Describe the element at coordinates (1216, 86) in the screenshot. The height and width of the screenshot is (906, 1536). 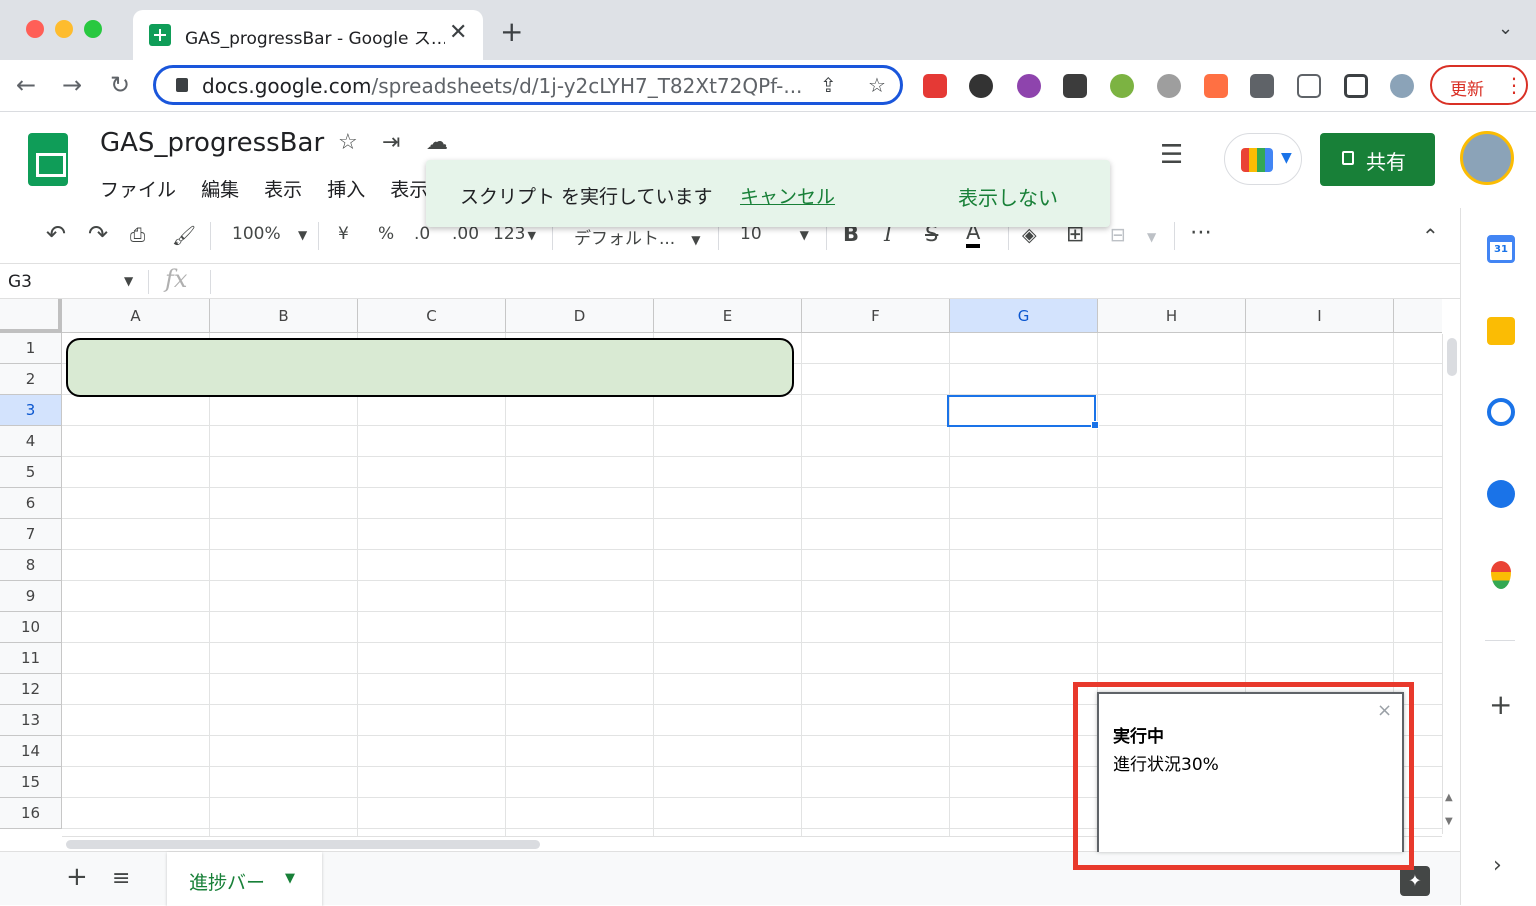
I see `extension-lock-icon` at that location.